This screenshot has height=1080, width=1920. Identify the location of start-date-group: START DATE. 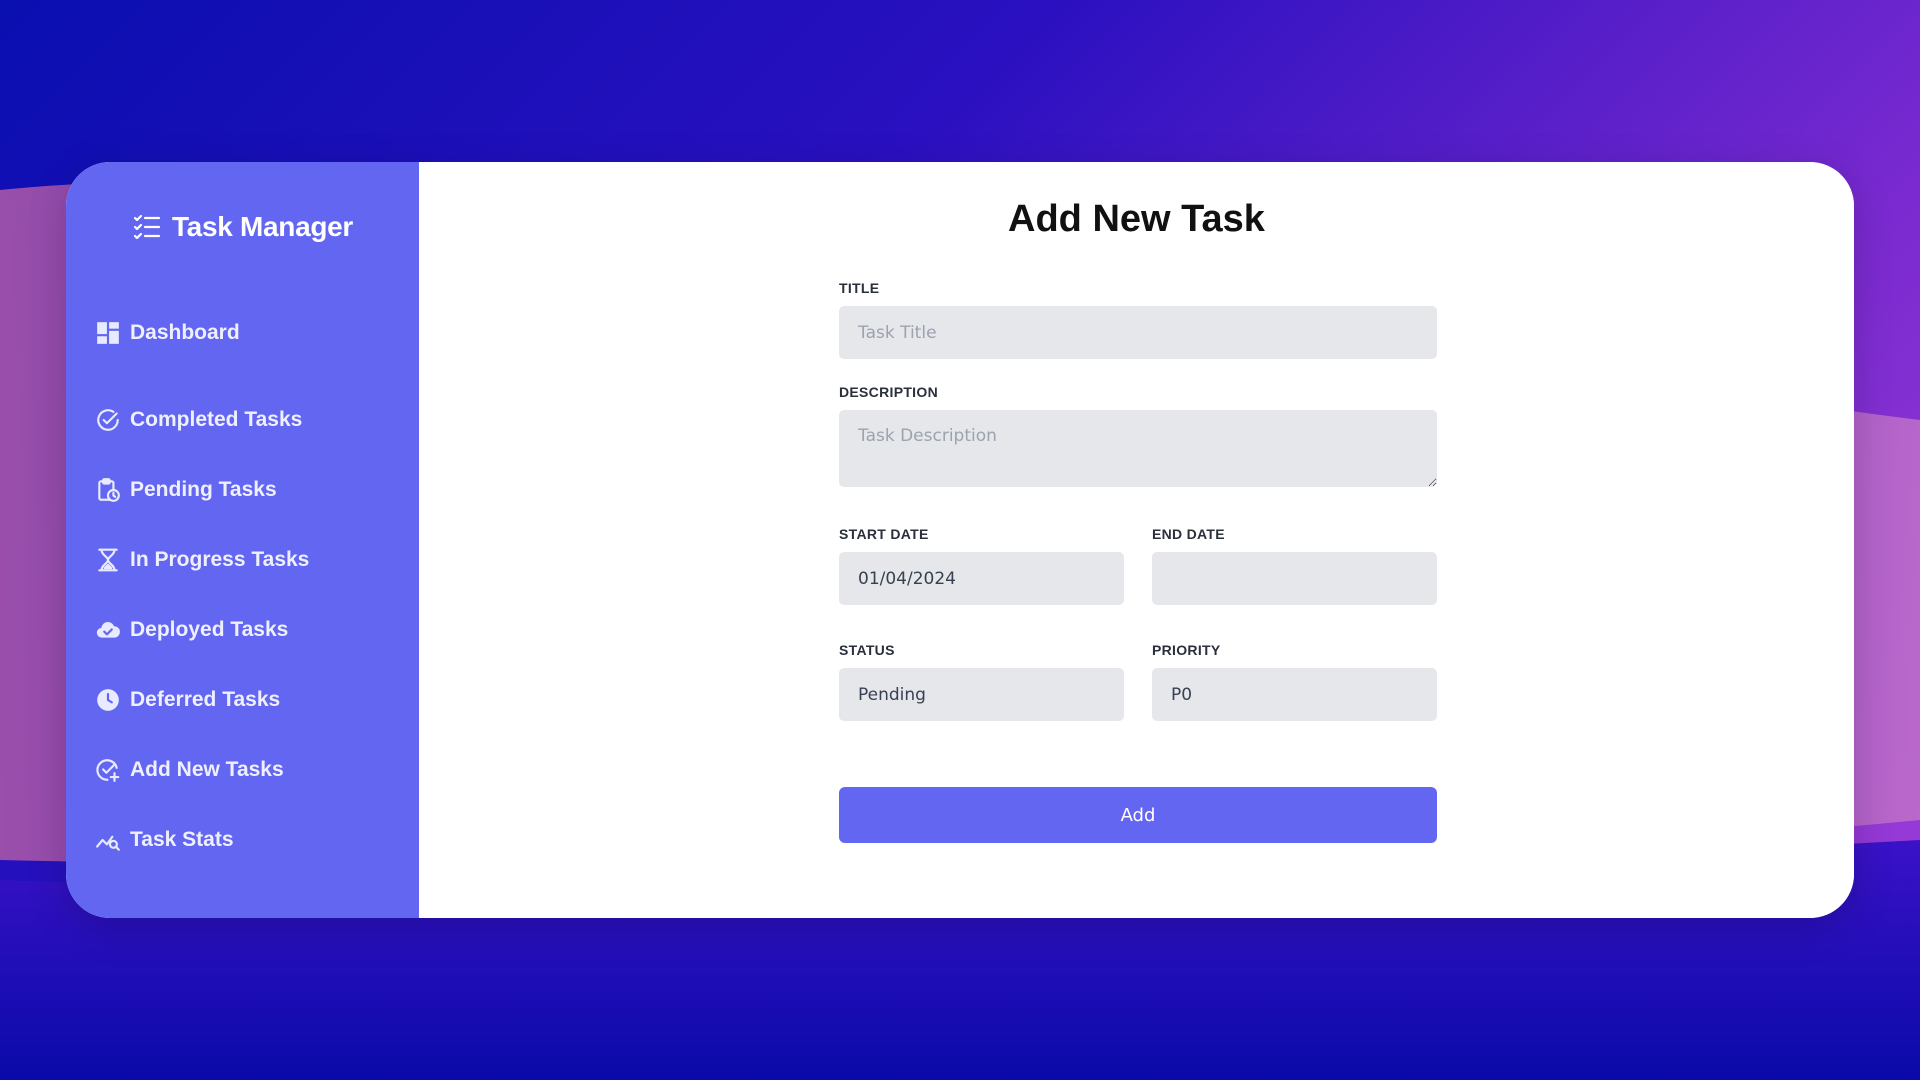
(981, 565).